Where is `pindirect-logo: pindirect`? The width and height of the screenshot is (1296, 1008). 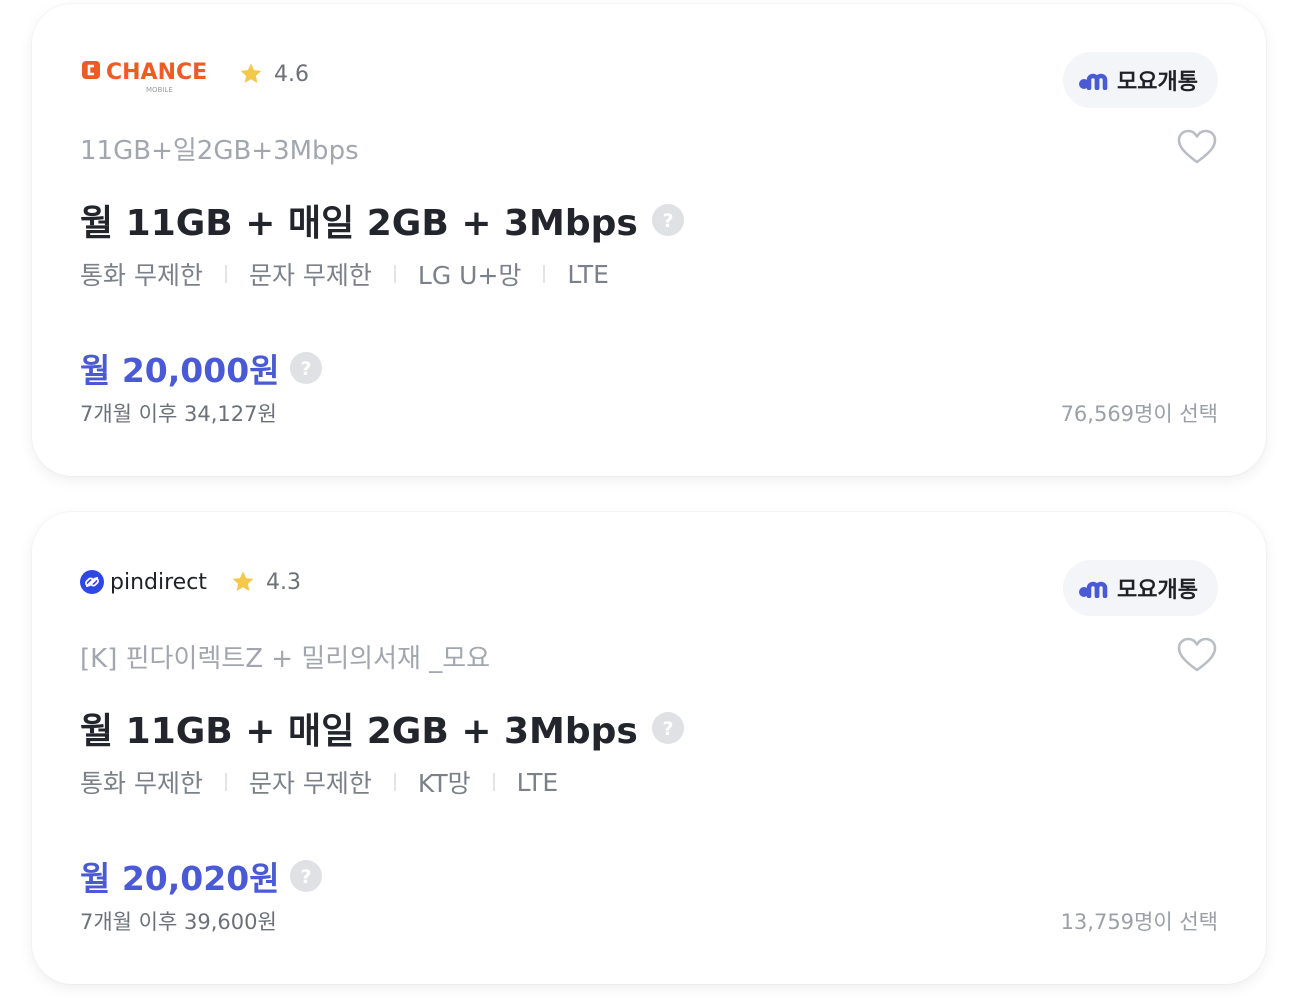 pindirect-logo: pindirect is located at coordinates (149, 582).